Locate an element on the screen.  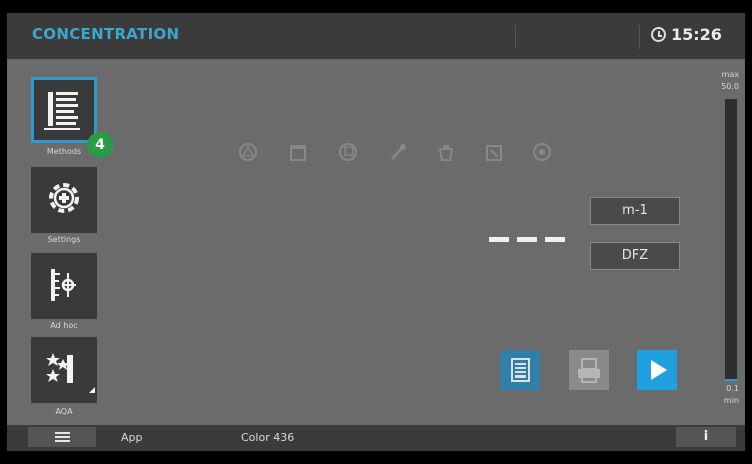
ad-hoc-button is located at coordinates (64, 286).